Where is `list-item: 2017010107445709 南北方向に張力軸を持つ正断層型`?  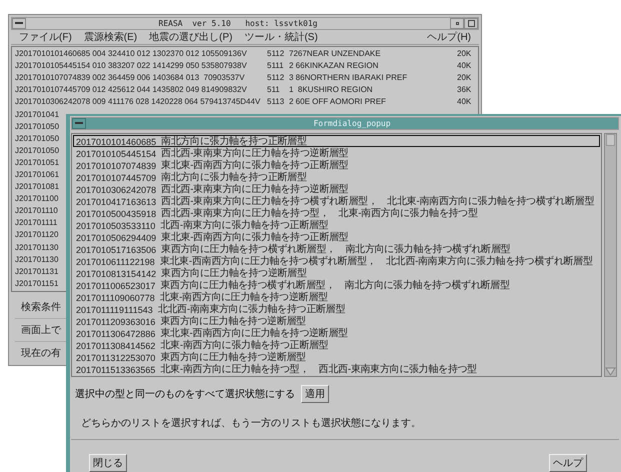 list-item: 2017010107445709 南北方向に張力軸を持つ正断層型 is located at coordinates (336, 177).